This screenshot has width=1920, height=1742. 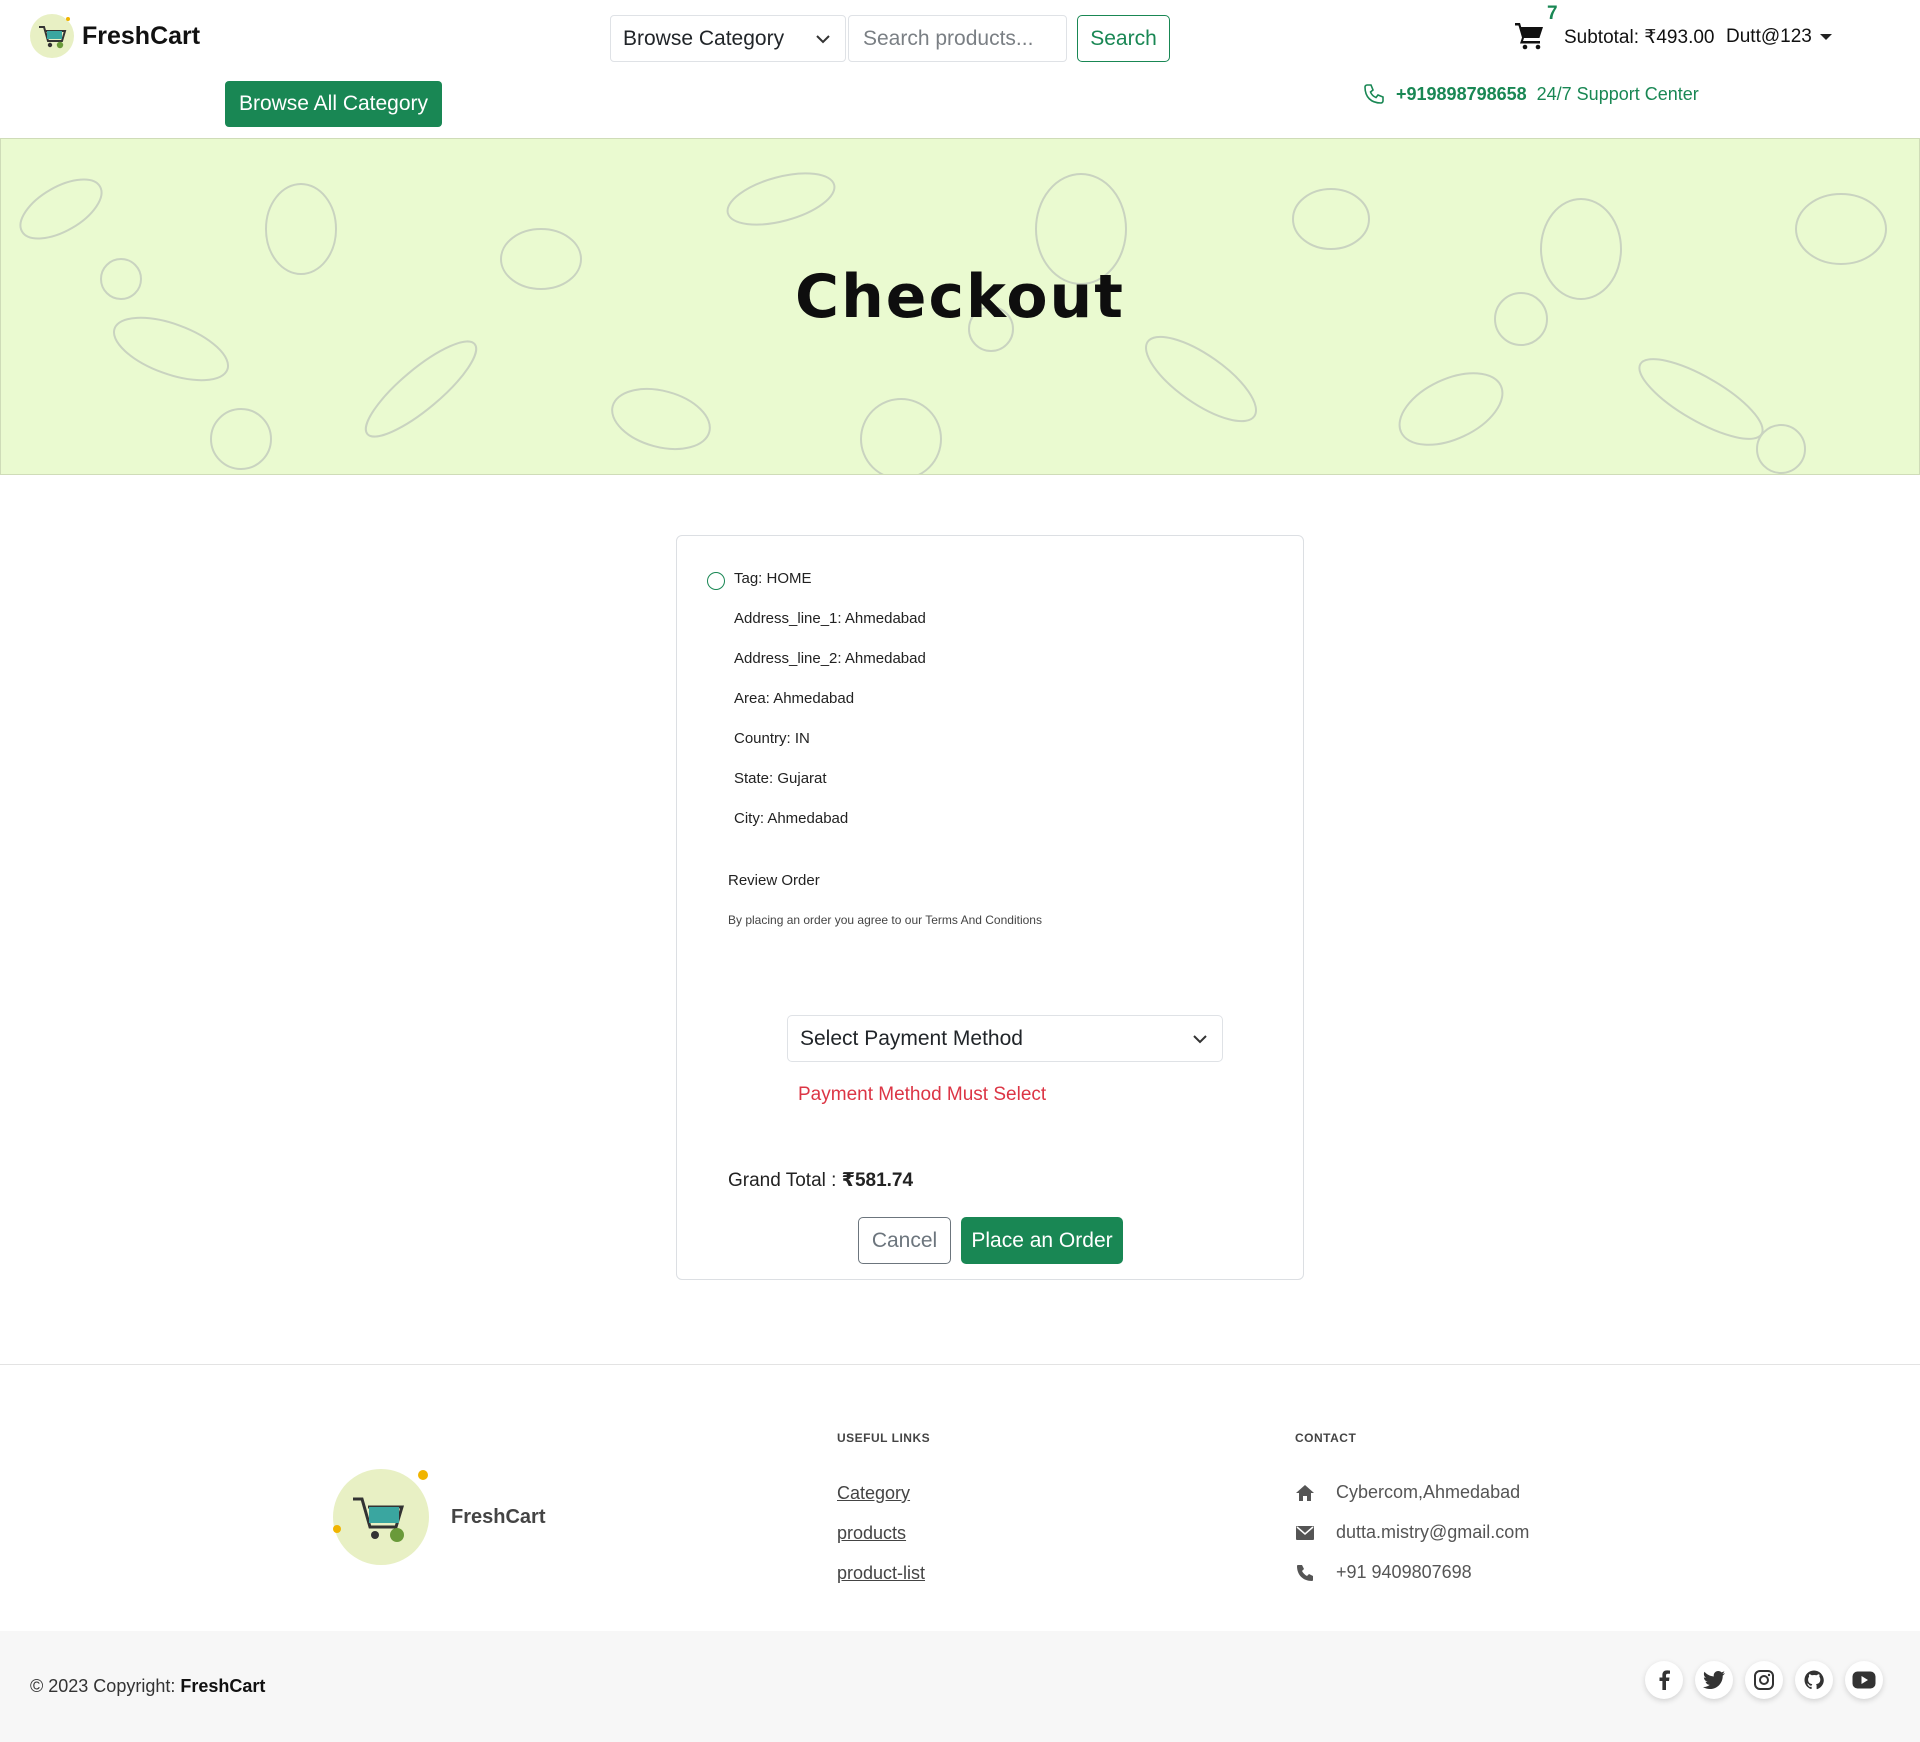 What do you see at coordinates (911, 1038) in the screenshot?
I see `payment-method-value: Select Payment Method` at bounding box center [911, 1038].